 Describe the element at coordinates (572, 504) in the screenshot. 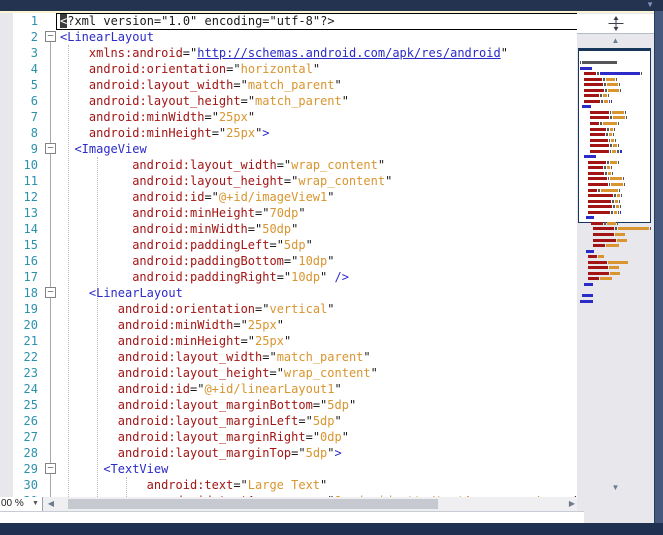

I see `scroll-right-button: ▶` at that location.